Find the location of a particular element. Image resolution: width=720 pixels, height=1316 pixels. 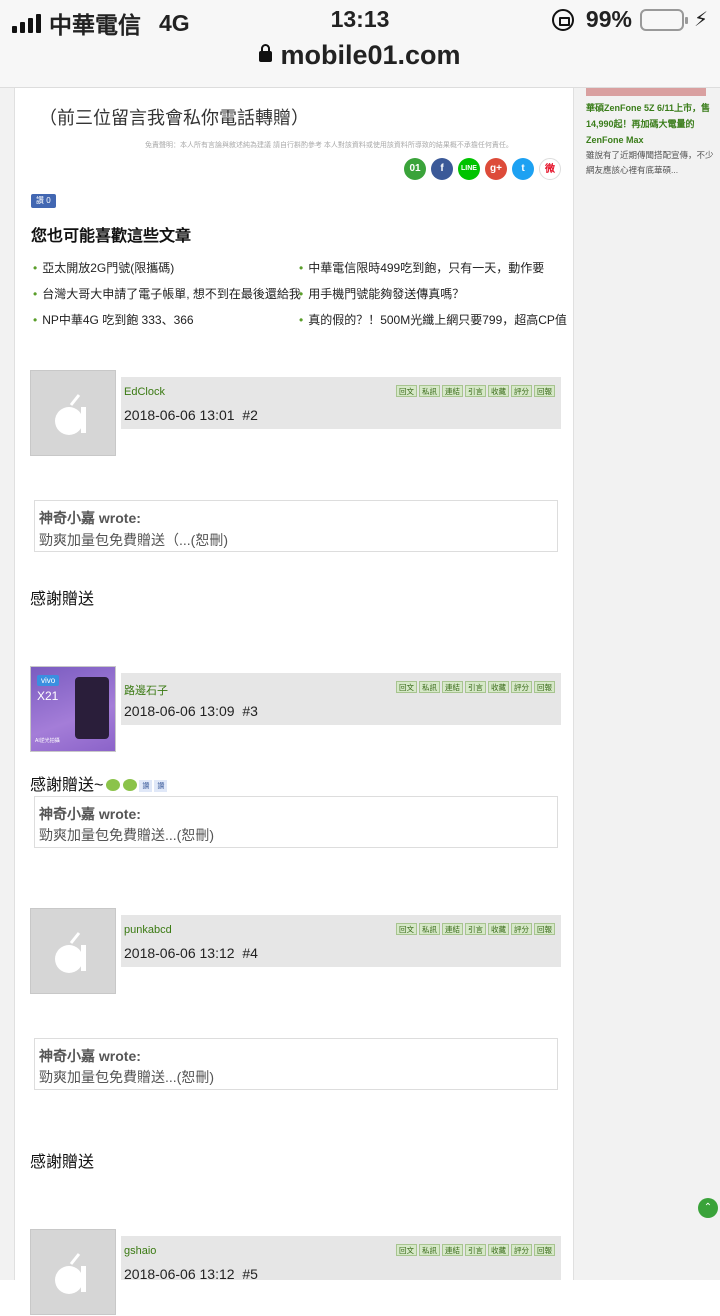

rotation-lock-icon is located at coordinates (562, 19).